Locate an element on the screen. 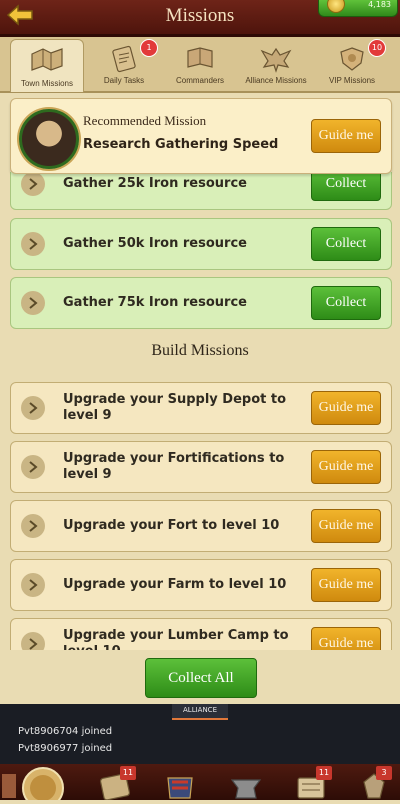 This screenshot has width=400, height=804. chat-message: Pvt8906704 joined is located at coordinates (65, 731).